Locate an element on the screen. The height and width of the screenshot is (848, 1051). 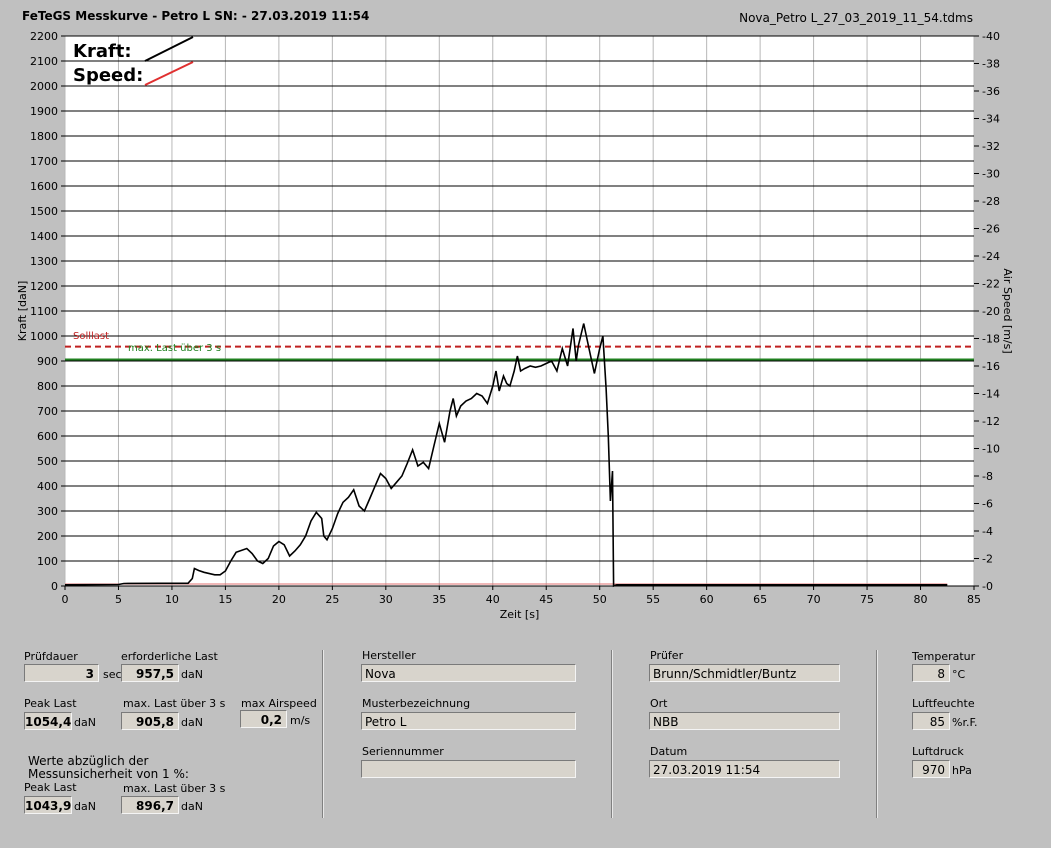
x-tick-label: 65 is located at coordinates (760, 599).